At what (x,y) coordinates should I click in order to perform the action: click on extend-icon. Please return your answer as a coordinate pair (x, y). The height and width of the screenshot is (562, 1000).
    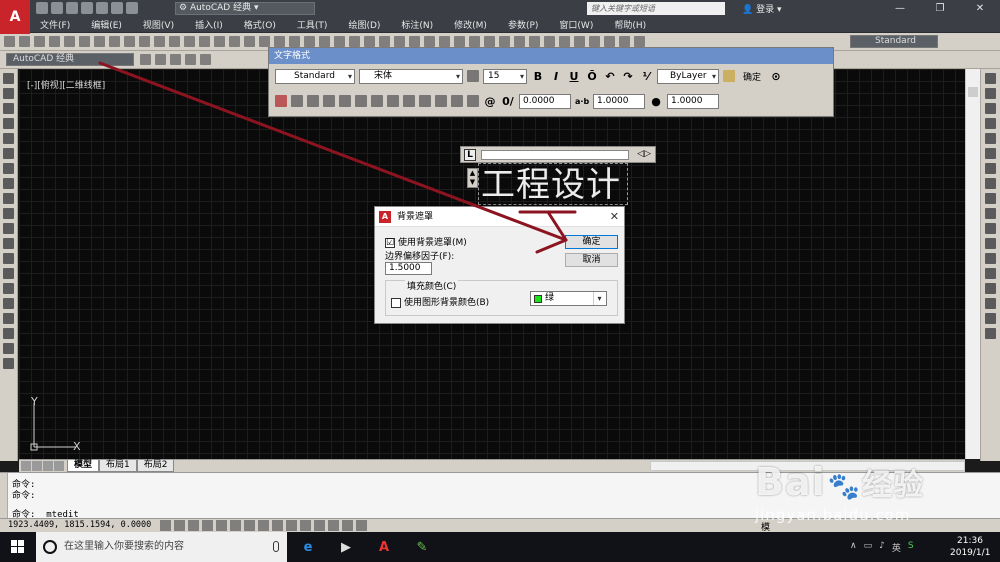
    Looking at the image, I should click on (990, 228).